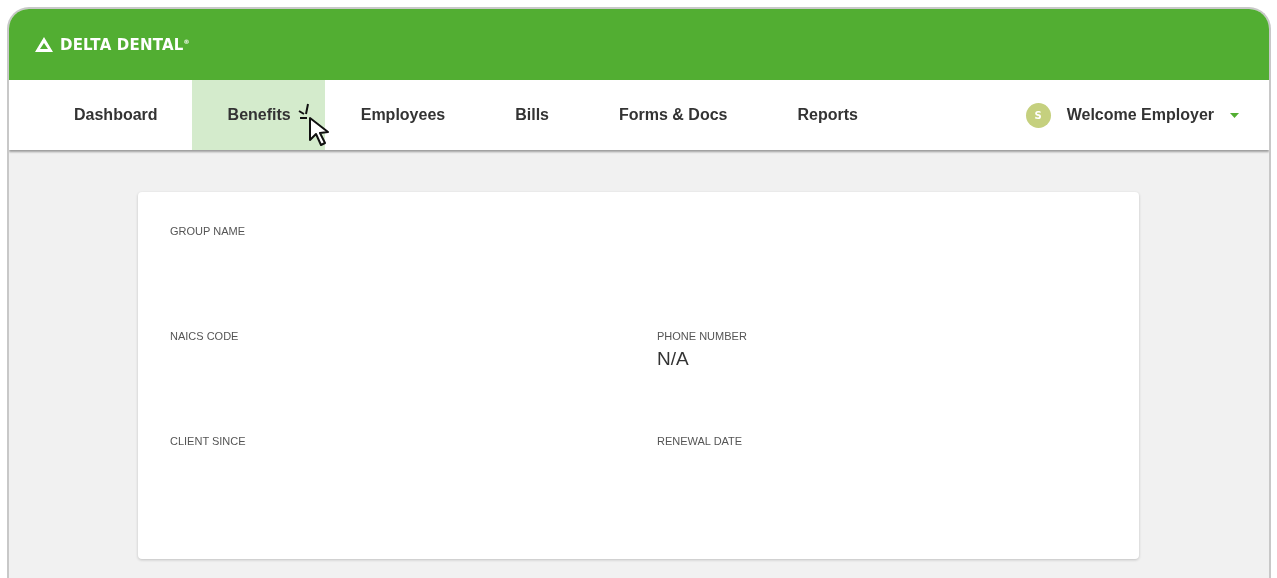 This screenshot has height=578, width=1277. What do you see at coordinates (208, 231) in the screenshot?
I see `field-label: GROUP NAME` at bounding box center [208, 231].